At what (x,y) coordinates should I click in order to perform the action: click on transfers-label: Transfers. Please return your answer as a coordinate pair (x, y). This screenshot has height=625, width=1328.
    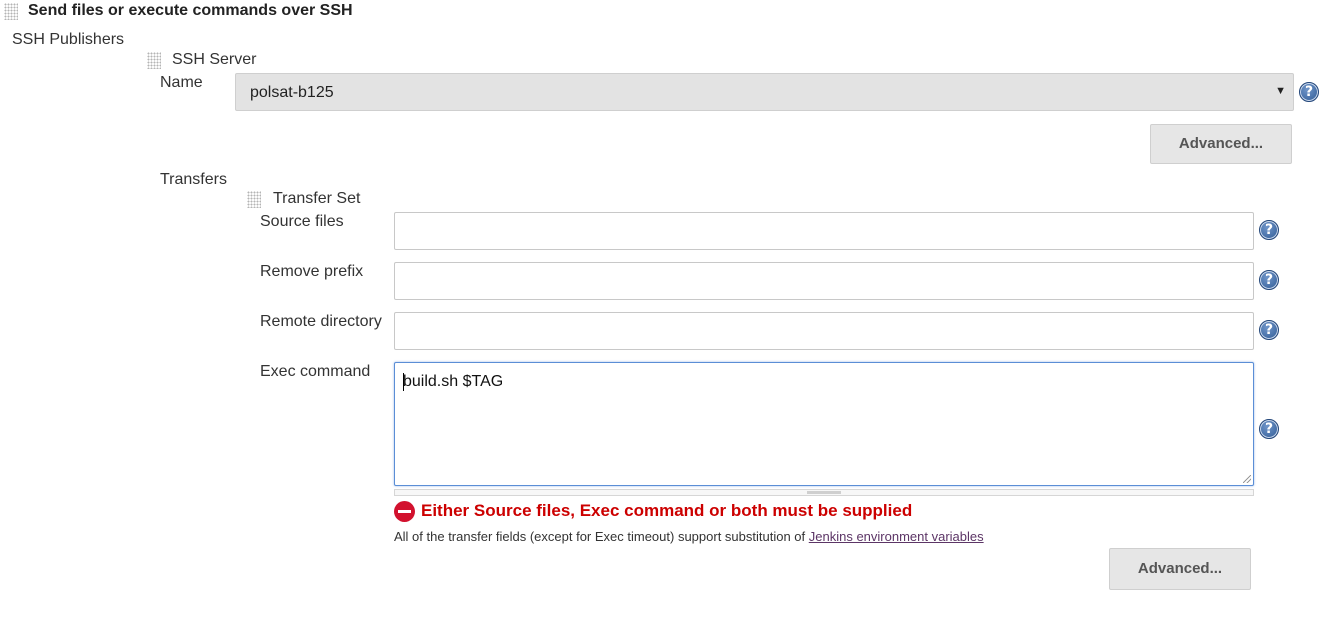
    Looking at the image, I should click on (193, 179).